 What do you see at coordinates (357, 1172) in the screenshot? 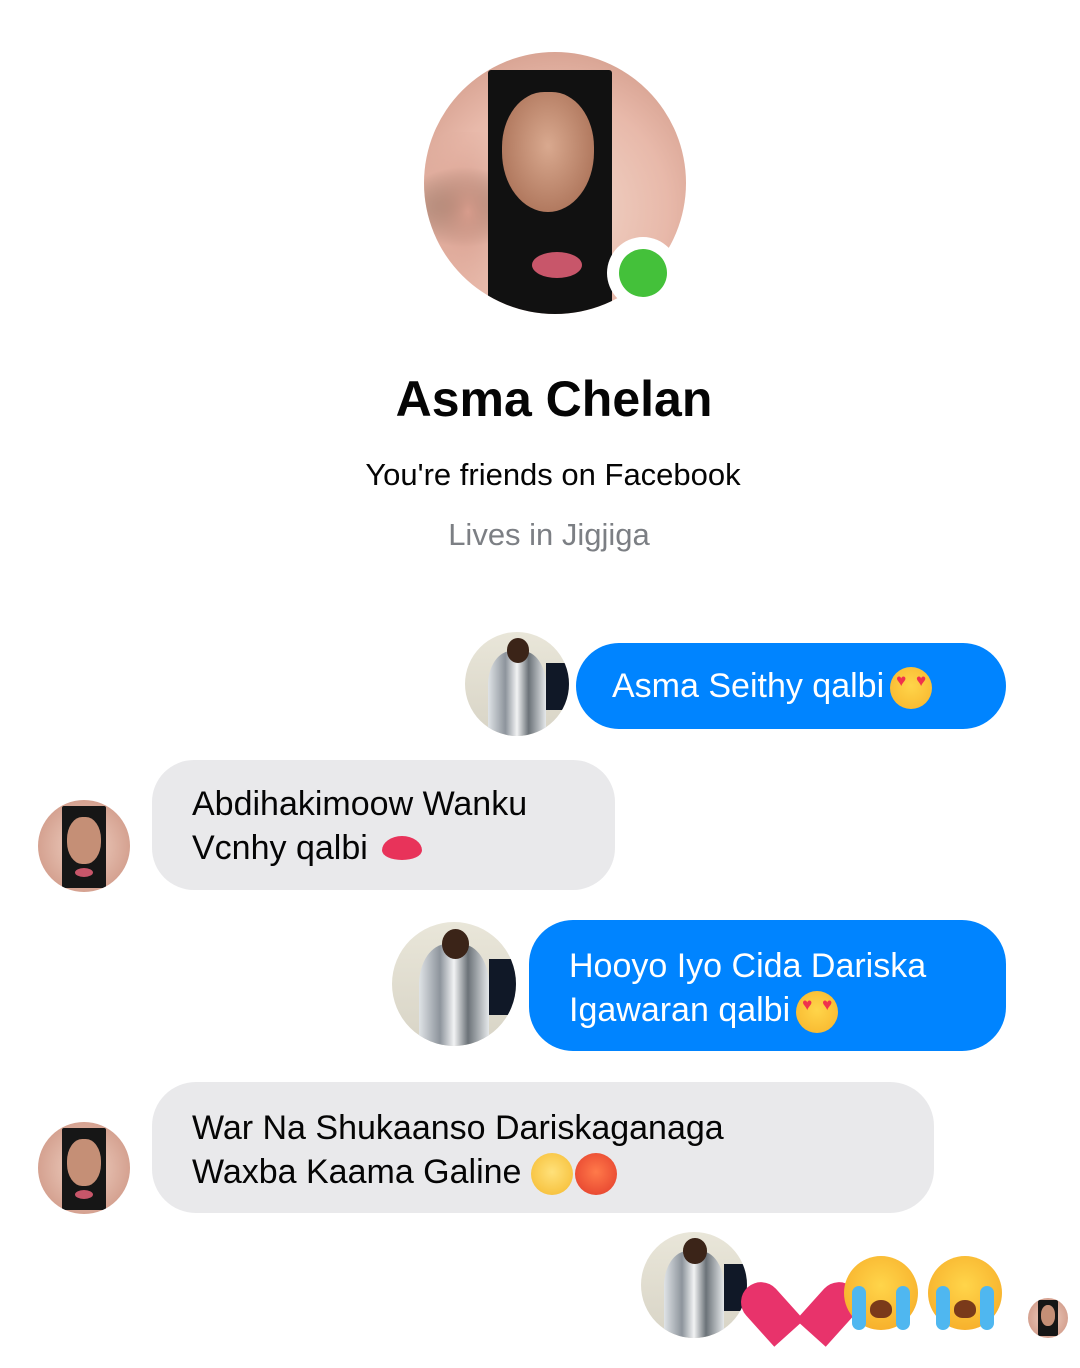
I see `message-text-line: Waxba Kaama Galine` at bounding box center [357, 1172].